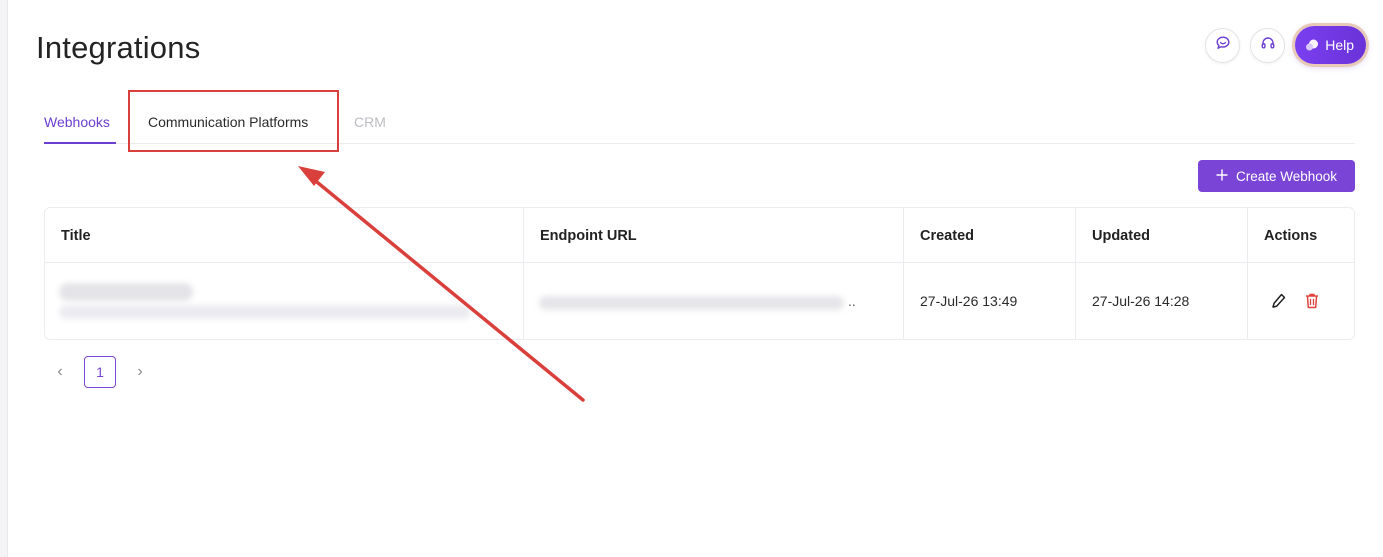 The height and width of the screenshot is (557, 1383). I want to click on annotation-highlight-box, so click(233, 121).